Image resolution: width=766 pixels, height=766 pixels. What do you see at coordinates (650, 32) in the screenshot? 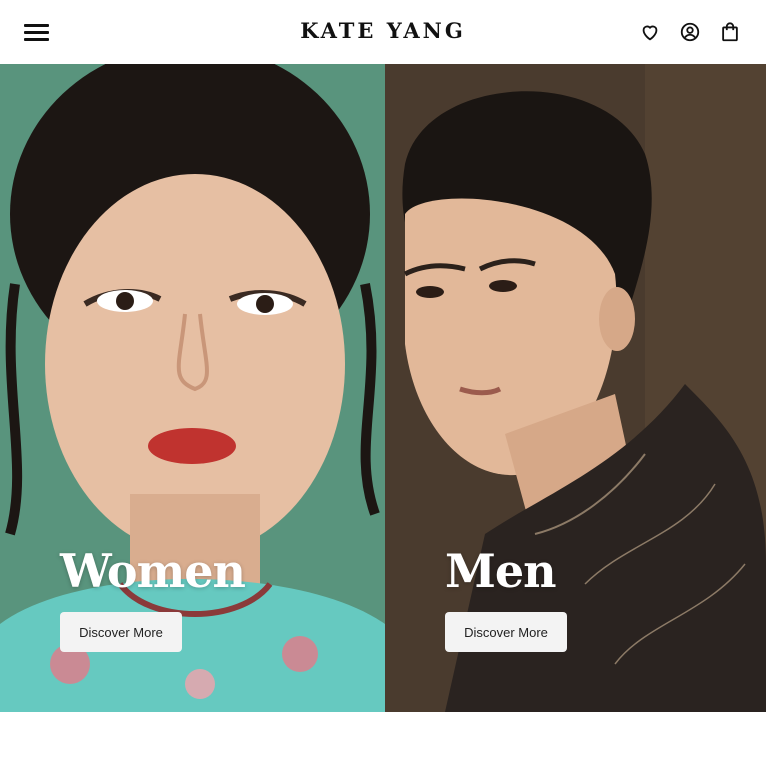
I see `heart-icon` at bounding box center [650, 32].